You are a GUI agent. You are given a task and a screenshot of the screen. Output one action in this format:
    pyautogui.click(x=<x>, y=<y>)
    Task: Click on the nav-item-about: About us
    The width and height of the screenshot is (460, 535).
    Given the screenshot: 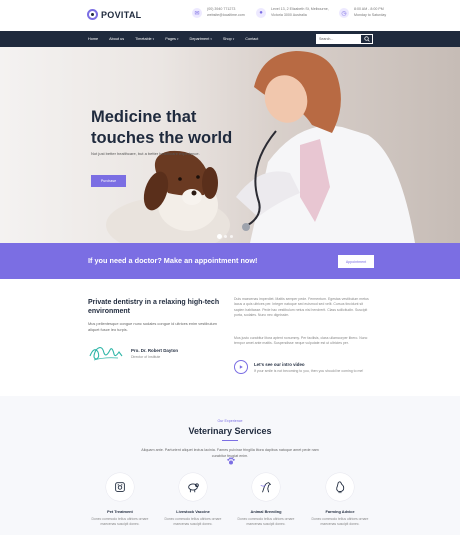 What is the action you would take?
    pyautogui.click(x=116, y=39)
    